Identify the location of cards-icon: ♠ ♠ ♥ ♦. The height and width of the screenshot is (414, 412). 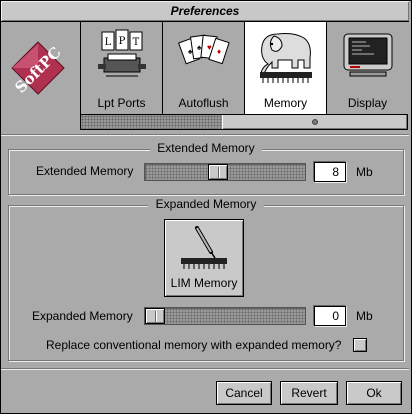
(204, 57).